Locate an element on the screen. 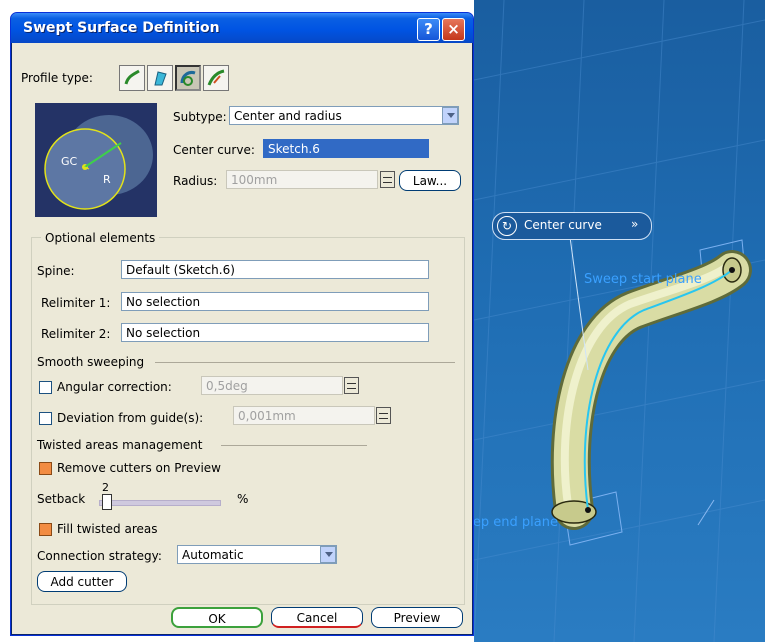  profile-type-label: Profile type: is located at coordinates (57, 78).